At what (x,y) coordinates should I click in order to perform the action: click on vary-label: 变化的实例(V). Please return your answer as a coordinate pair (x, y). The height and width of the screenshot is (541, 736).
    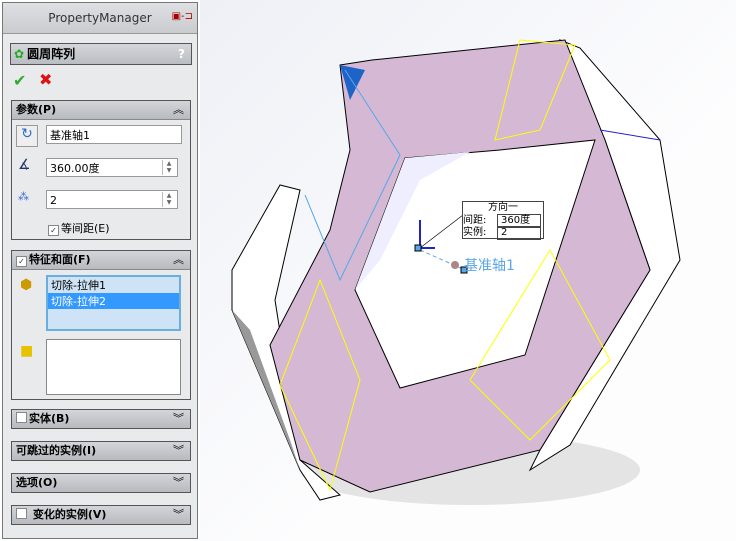
    Looking at the image, I should click on (69, 514).